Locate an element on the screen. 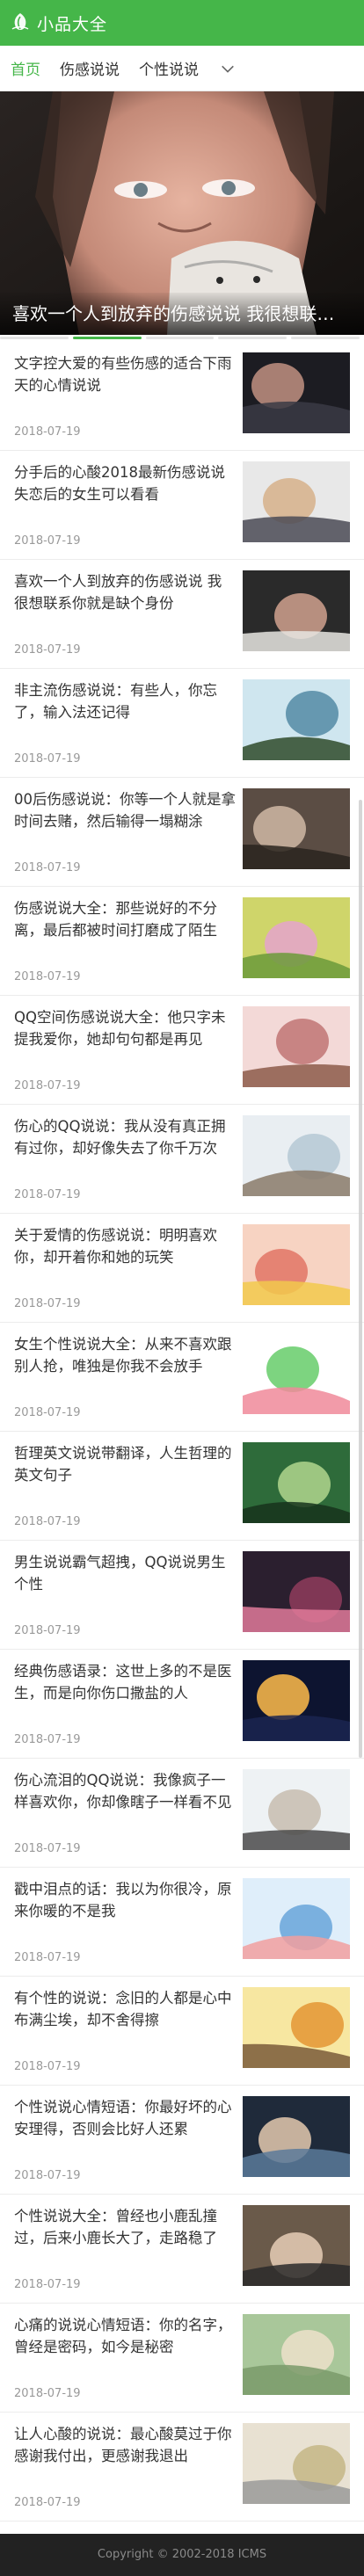 The width and height of the screenshot is (364, 2576). article-title: 女生个性说说大全：从来不喜欢跟别人抢，唯独是你我不会放手 is located at coordinates (125, 1355).